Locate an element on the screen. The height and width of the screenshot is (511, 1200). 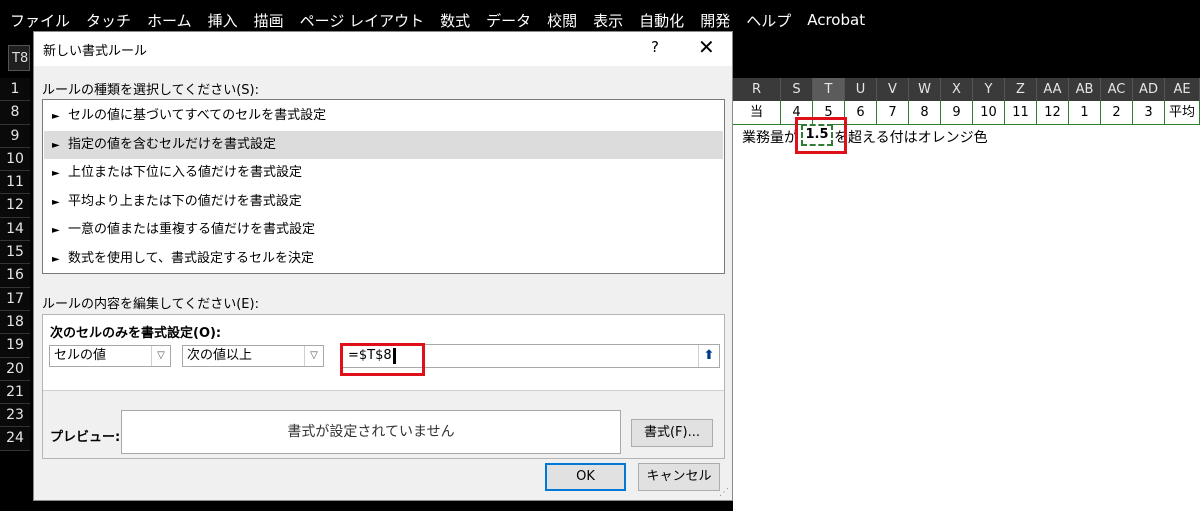
column-header: AE is located at coordinates (1182, 89).